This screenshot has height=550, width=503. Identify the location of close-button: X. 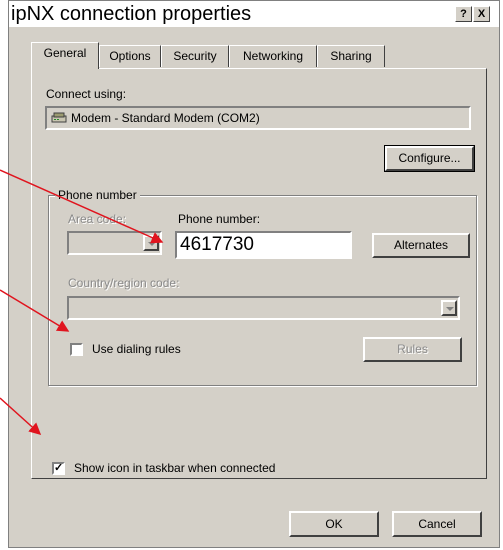
(481, 14).